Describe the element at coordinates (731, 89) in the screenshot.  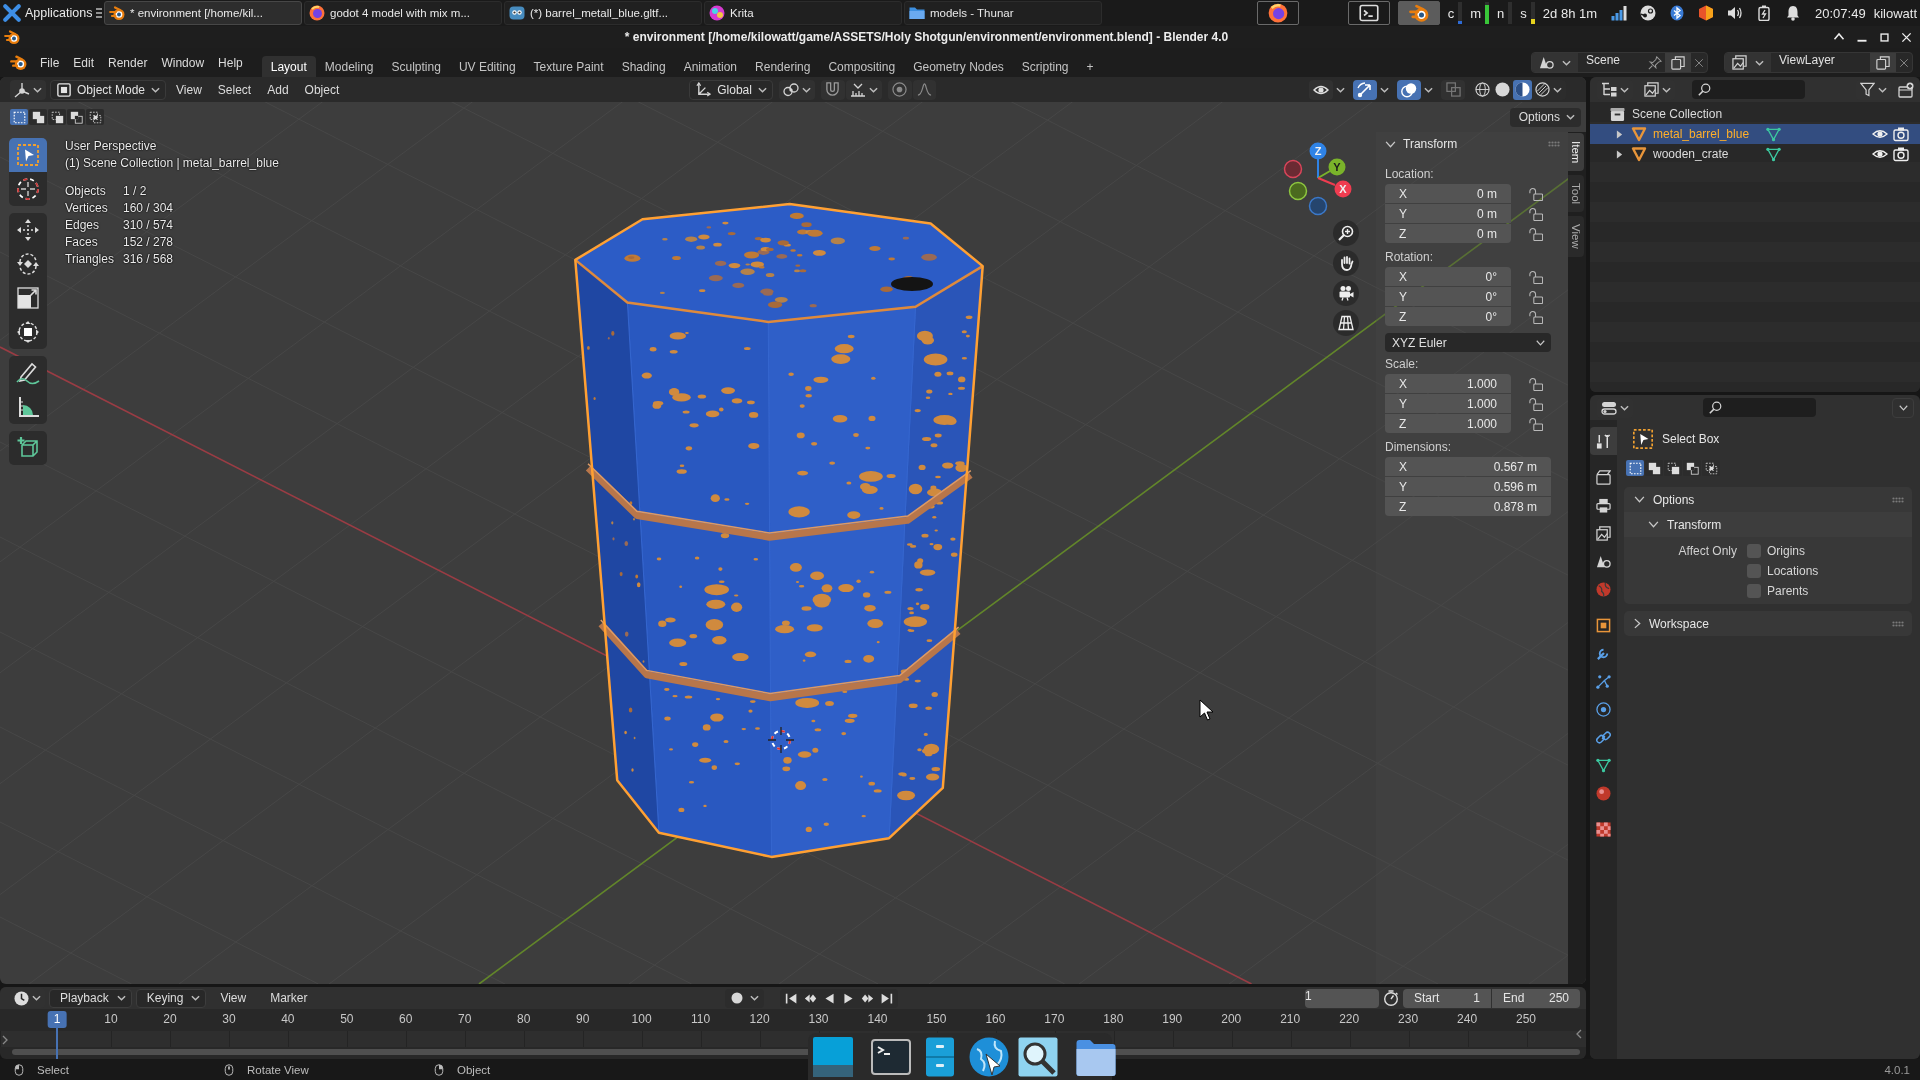
I see `orientation-dropdown: Global` at that location.